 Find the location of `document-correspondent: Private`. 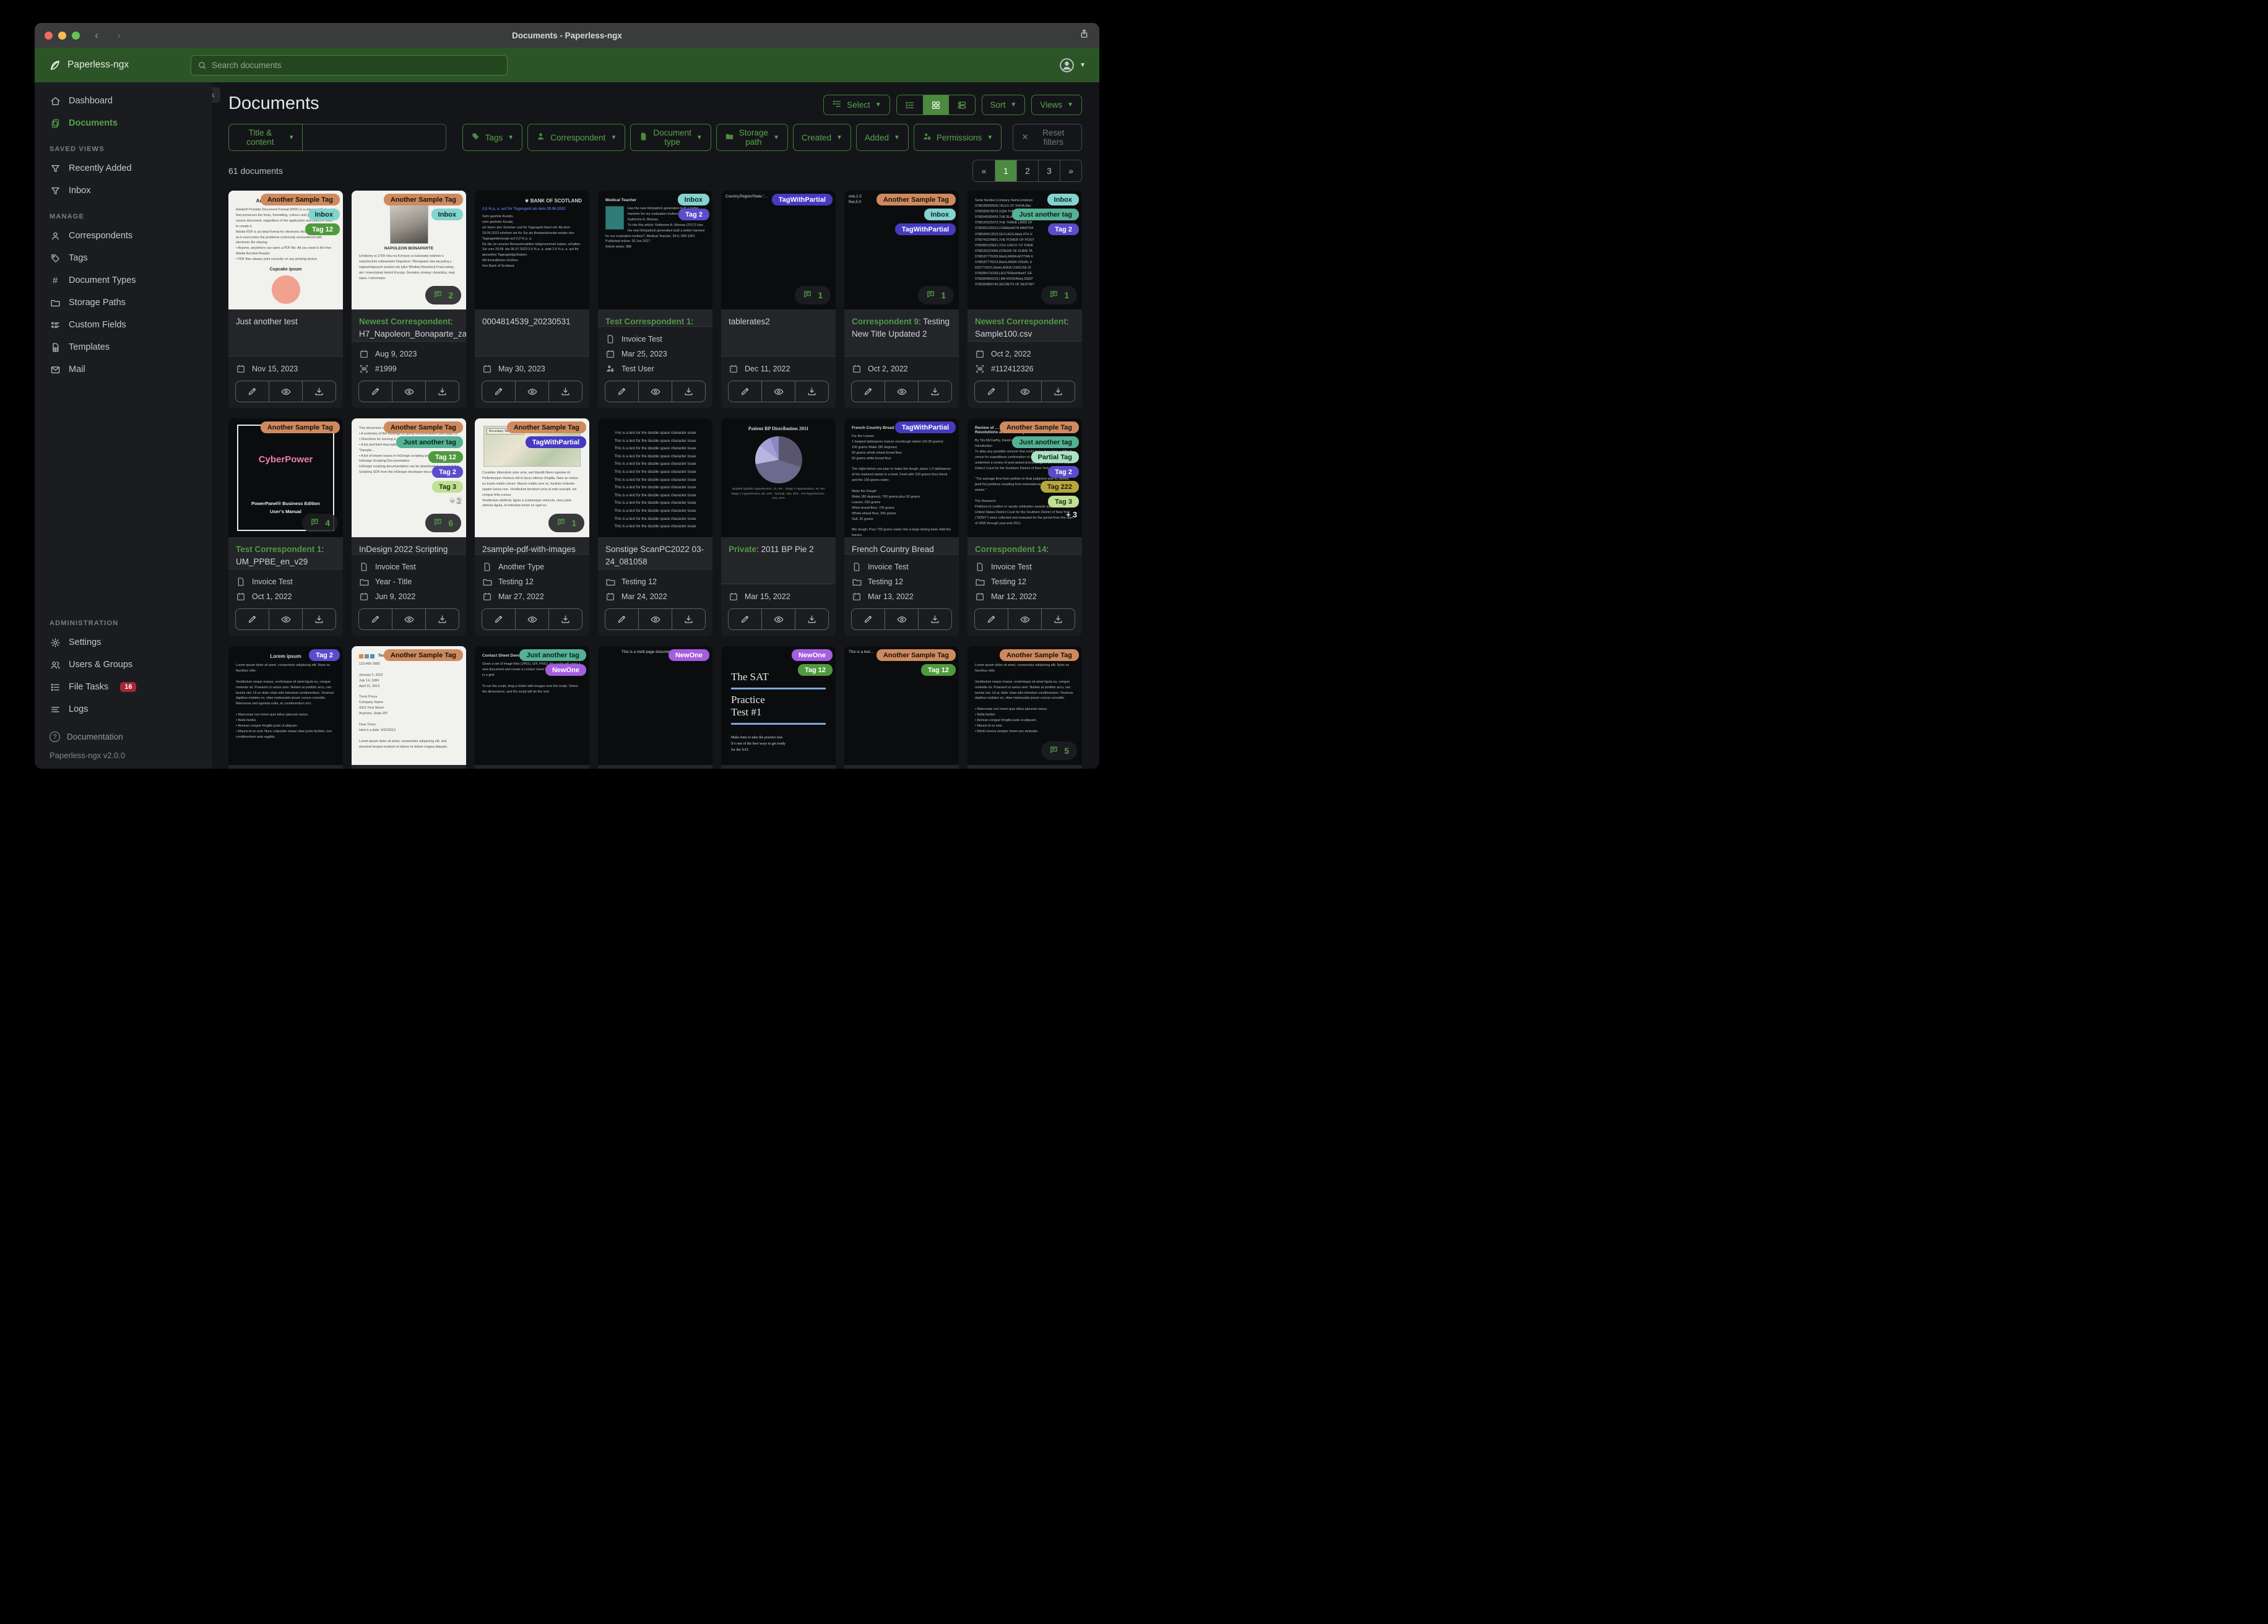

document-correspondent: Private is located at coordinates (742, 549).